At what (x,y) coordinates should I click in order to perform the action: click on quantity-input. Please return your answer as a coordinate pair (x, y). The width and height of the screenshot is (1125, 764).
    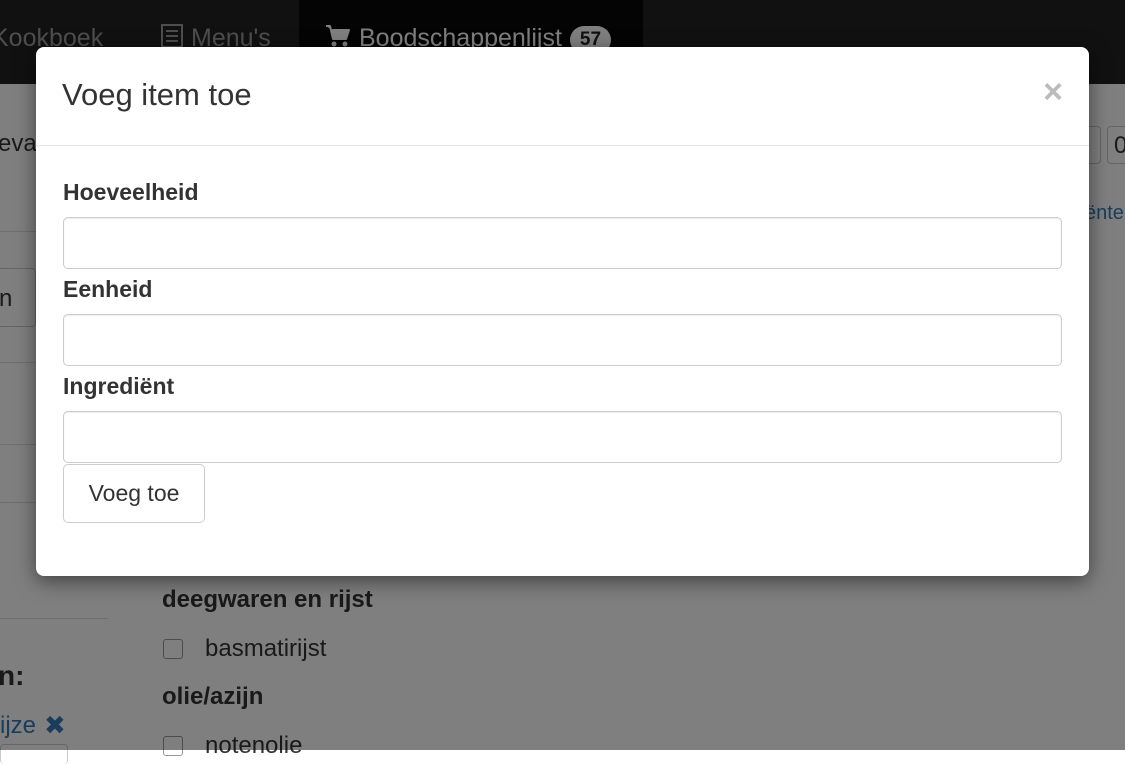
    Looking at the image, I should click on (562, 243).